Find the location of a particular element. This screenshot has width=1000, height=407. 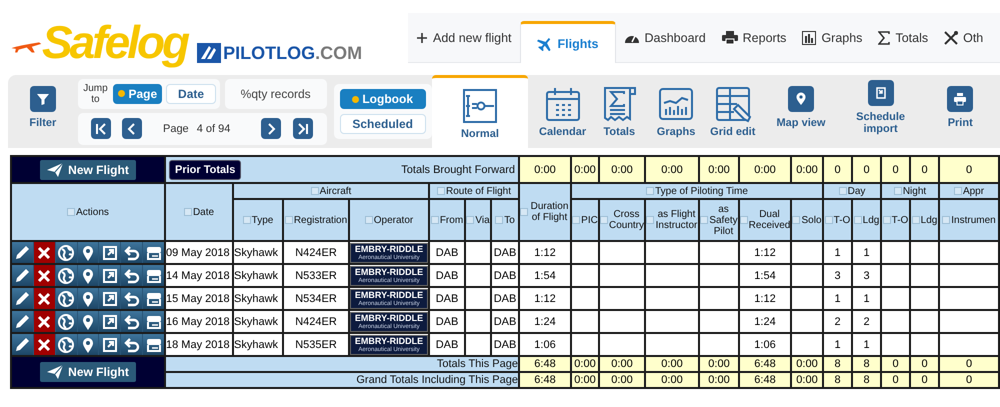

table-cell: 3 is located at coordinates (866, 275).